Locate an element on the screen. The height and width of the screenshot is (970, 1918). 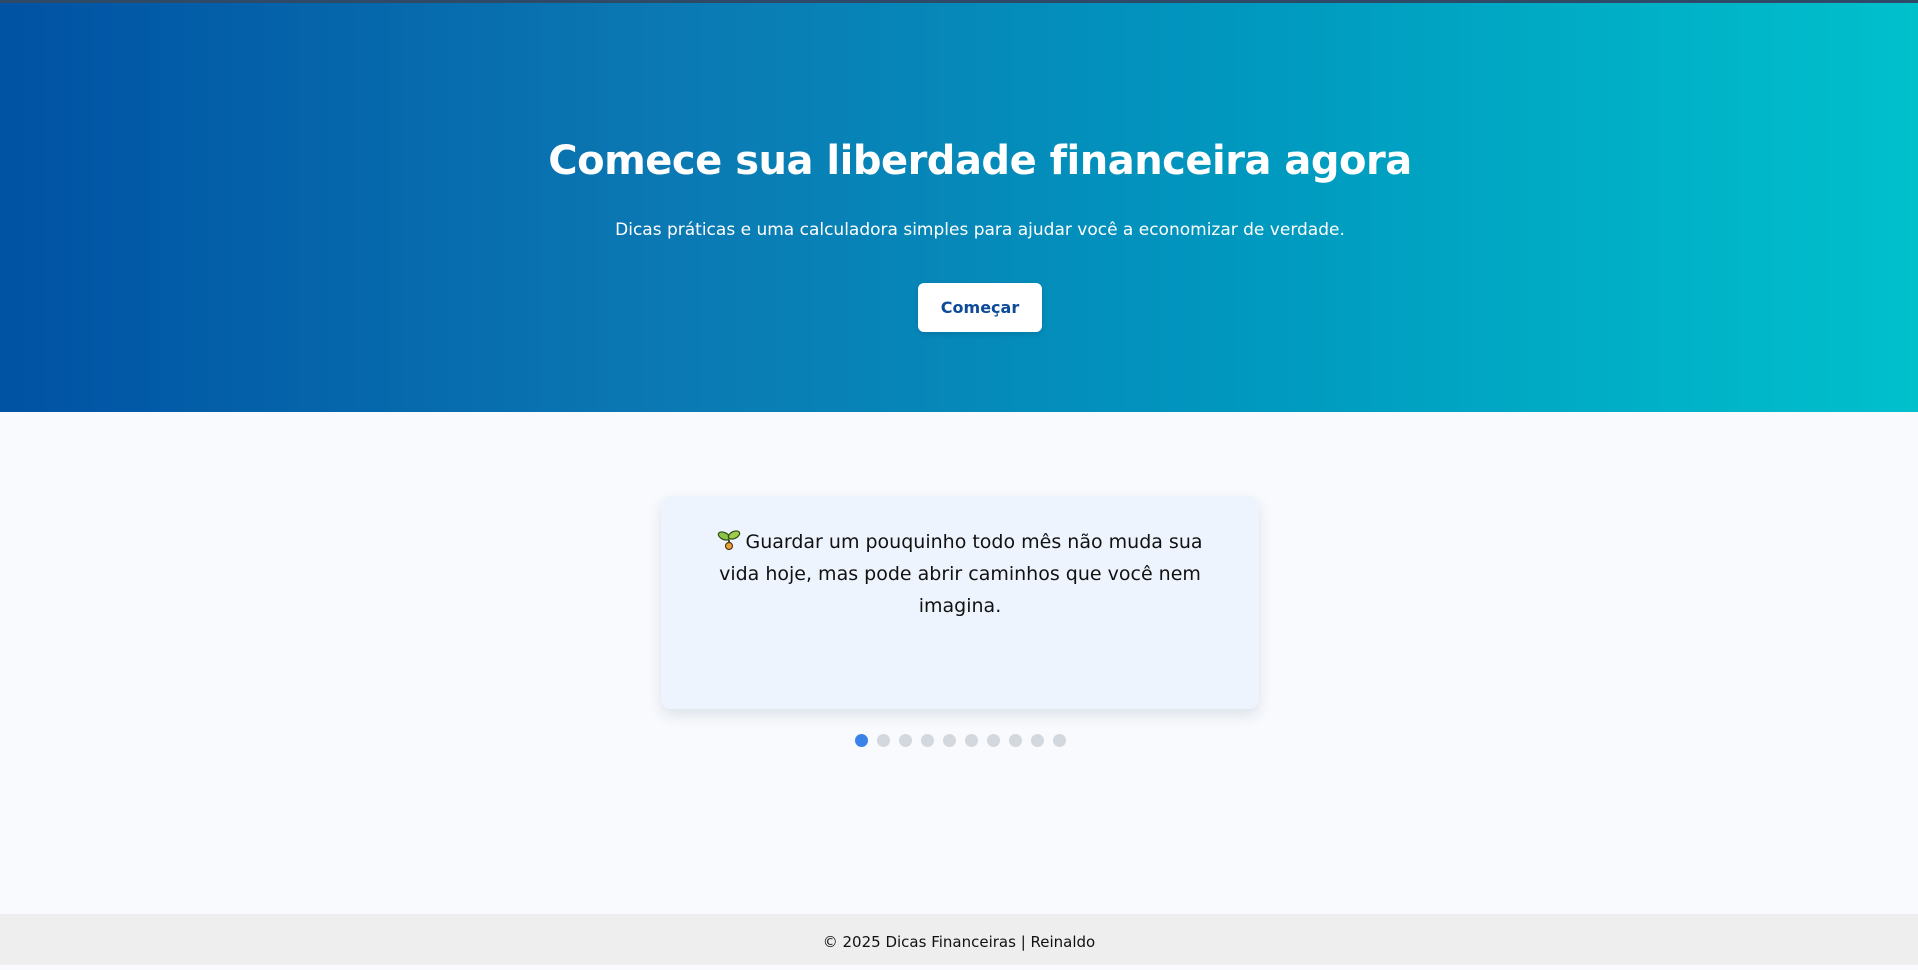
start-button: Começar is located at coordinates (980, 307).